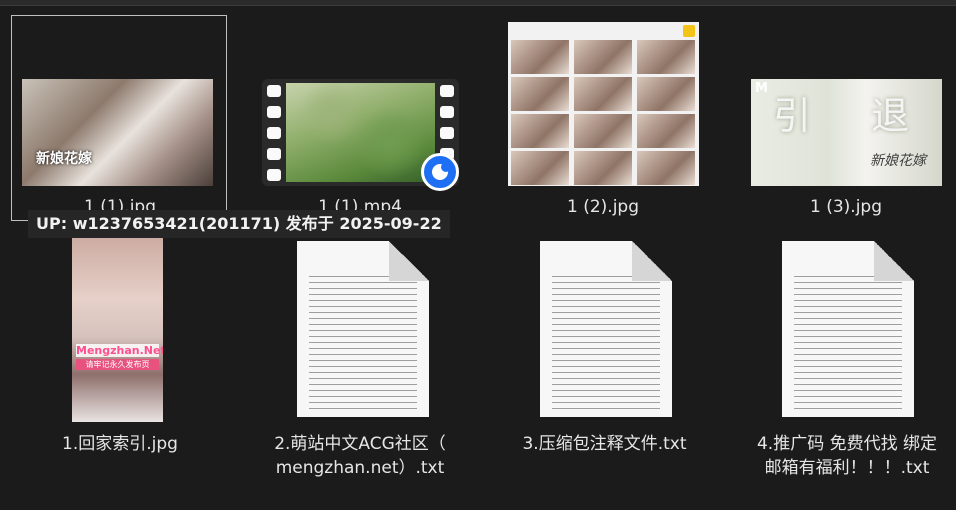 The width and height of the screenshot is (956, 510). I want to click on thumbnail-subtext: 请牢记永久发布页, so click(117, 364).